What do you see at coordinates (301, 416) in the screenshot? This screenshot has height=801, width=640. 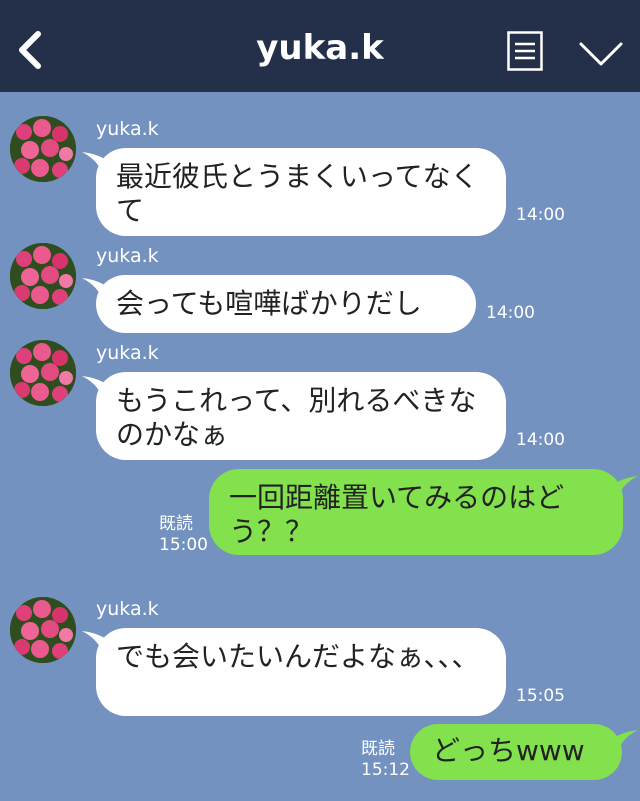 I see `message-bubble: もうこれって、別れるべきなのかなぁ` at bounding box center [301, 416].